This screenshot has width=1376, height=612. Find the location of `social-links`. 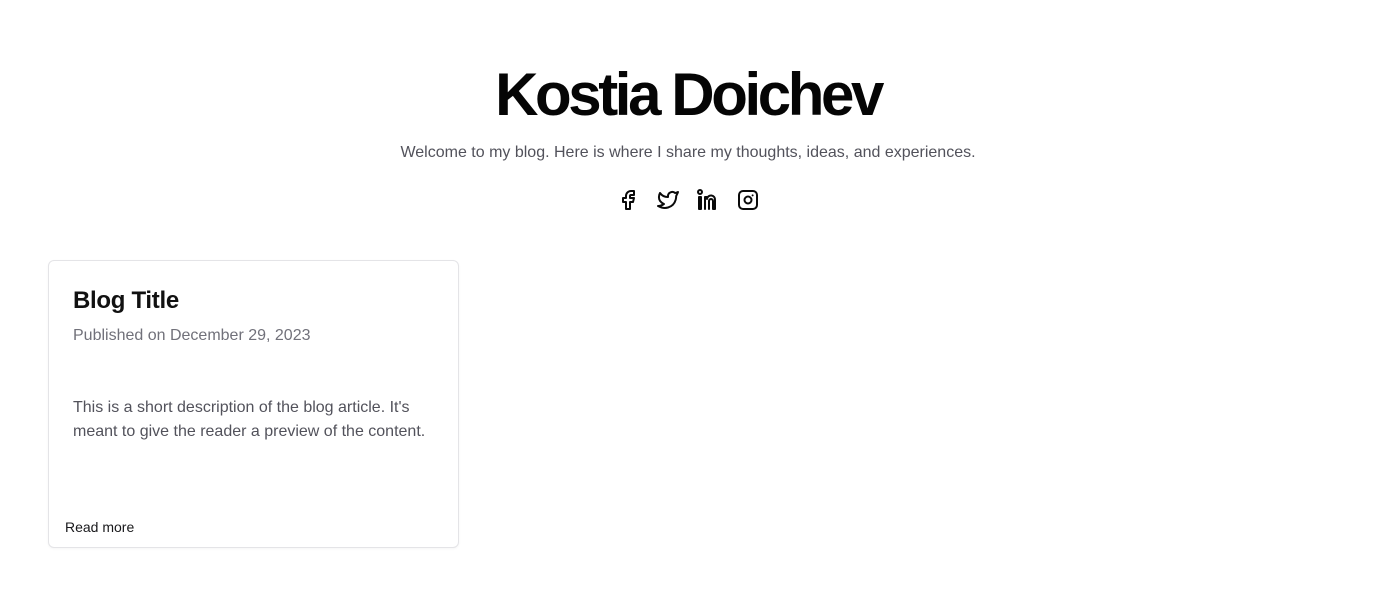

social-links is located at coordinates (688, 200).